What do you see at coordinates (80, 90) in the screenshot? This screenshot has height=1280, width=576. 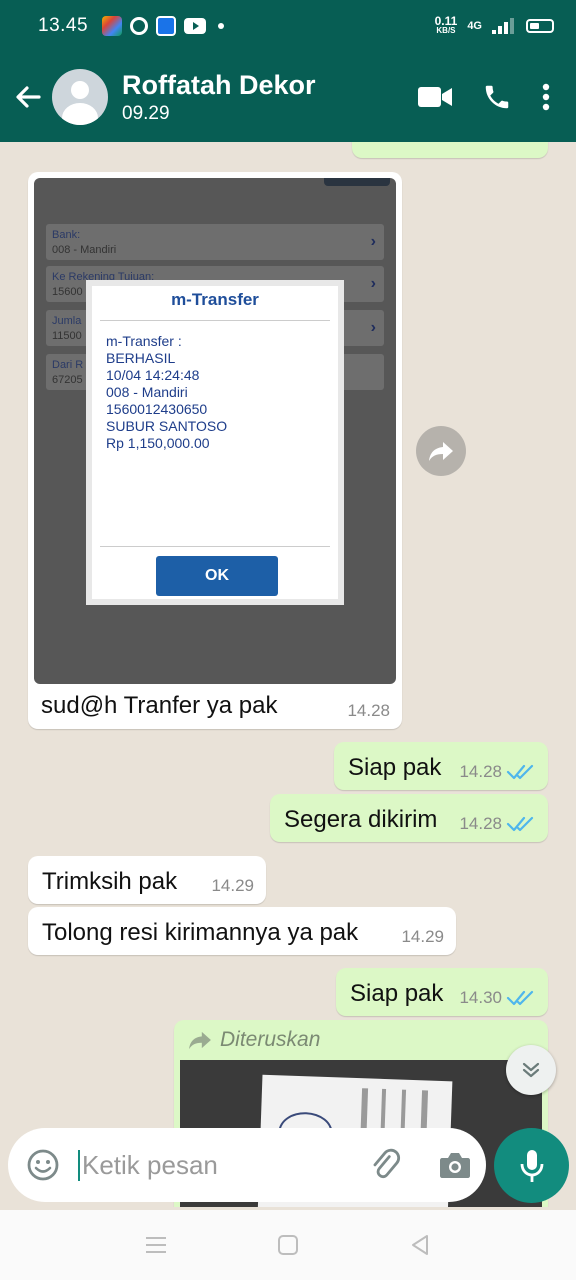 I see `avatar-head` at bounding box center [80, 90].